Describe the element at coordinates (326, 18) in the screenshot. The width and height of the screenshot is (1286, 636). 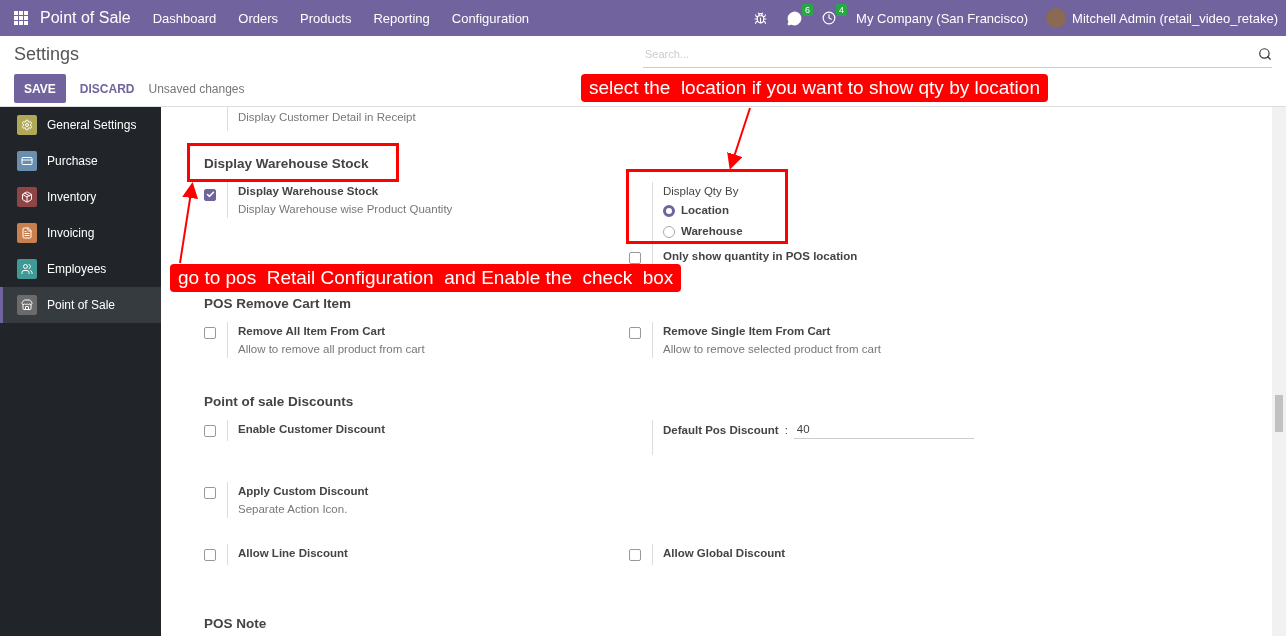
I see `menu-item: Products` at that location.